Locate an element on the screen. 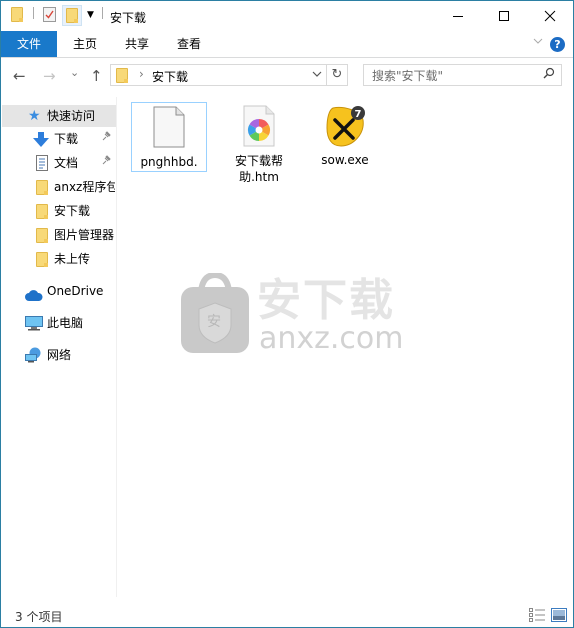 This screenshot has height=628, width=574. file-item-sow-exe: 7 sow.exe is located at coordinates (345, 135).